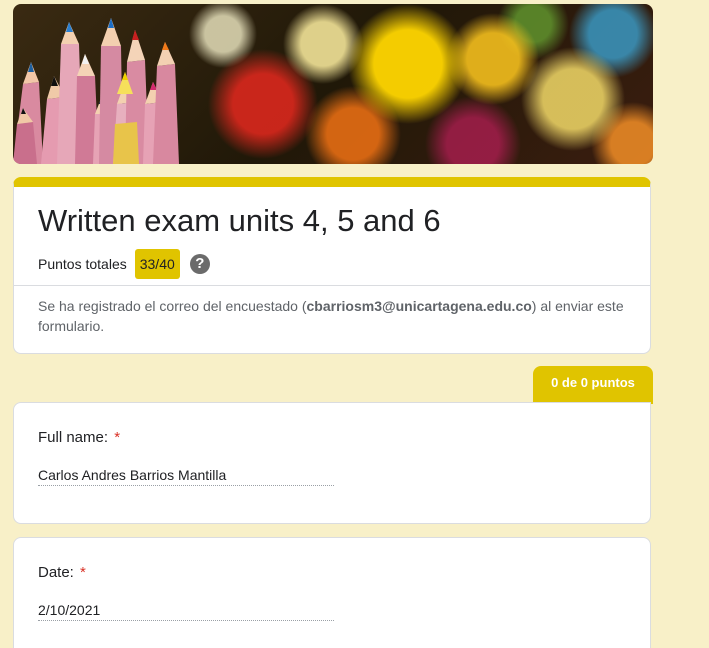 The width and height of the screenshot is (709, 648). What do you see at coordinates (239, 220) in the screenshot?
I see `form-title: Written exam units 4, 5 and 6` at bounding box center [239, 220].